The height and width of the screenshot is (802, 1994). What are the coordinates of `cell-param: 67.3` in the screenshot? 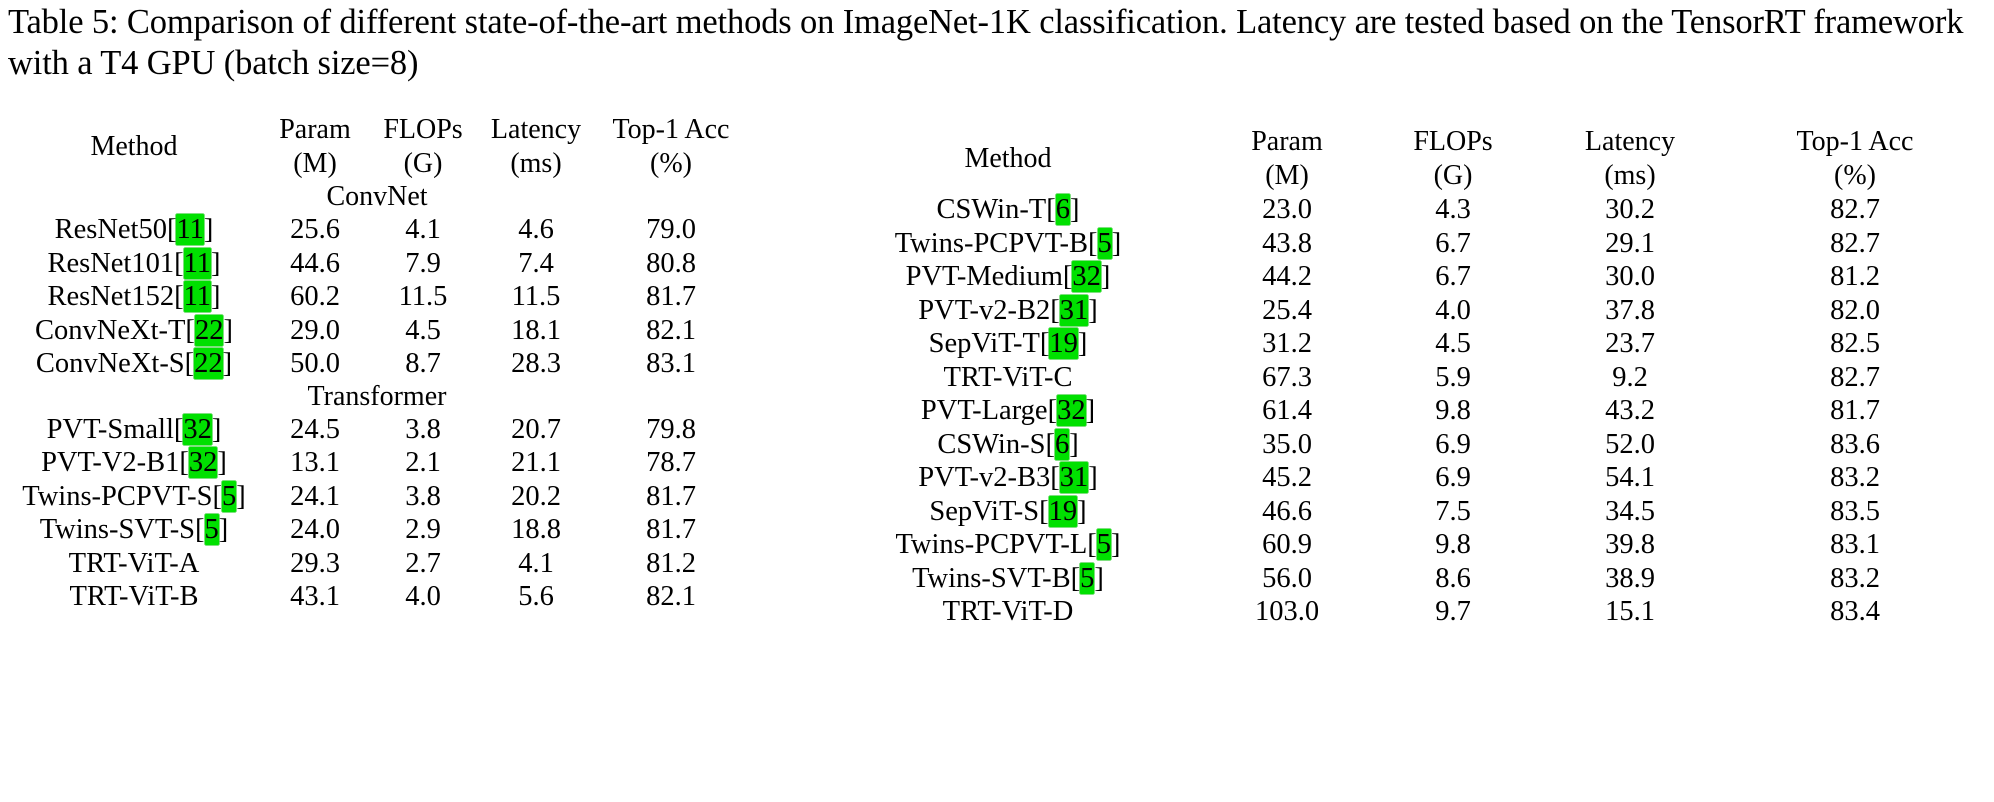 It's located at (1287, 377).